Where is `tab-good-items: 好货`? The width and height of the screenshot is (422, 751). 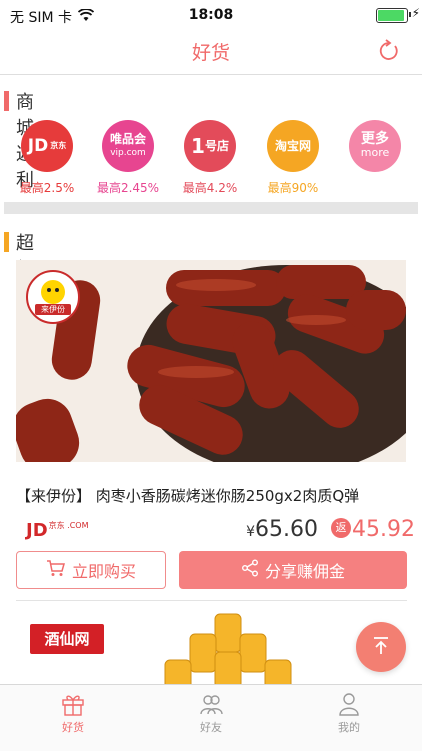
tab-good-items: 好货 is located at coordinates (73, 713).